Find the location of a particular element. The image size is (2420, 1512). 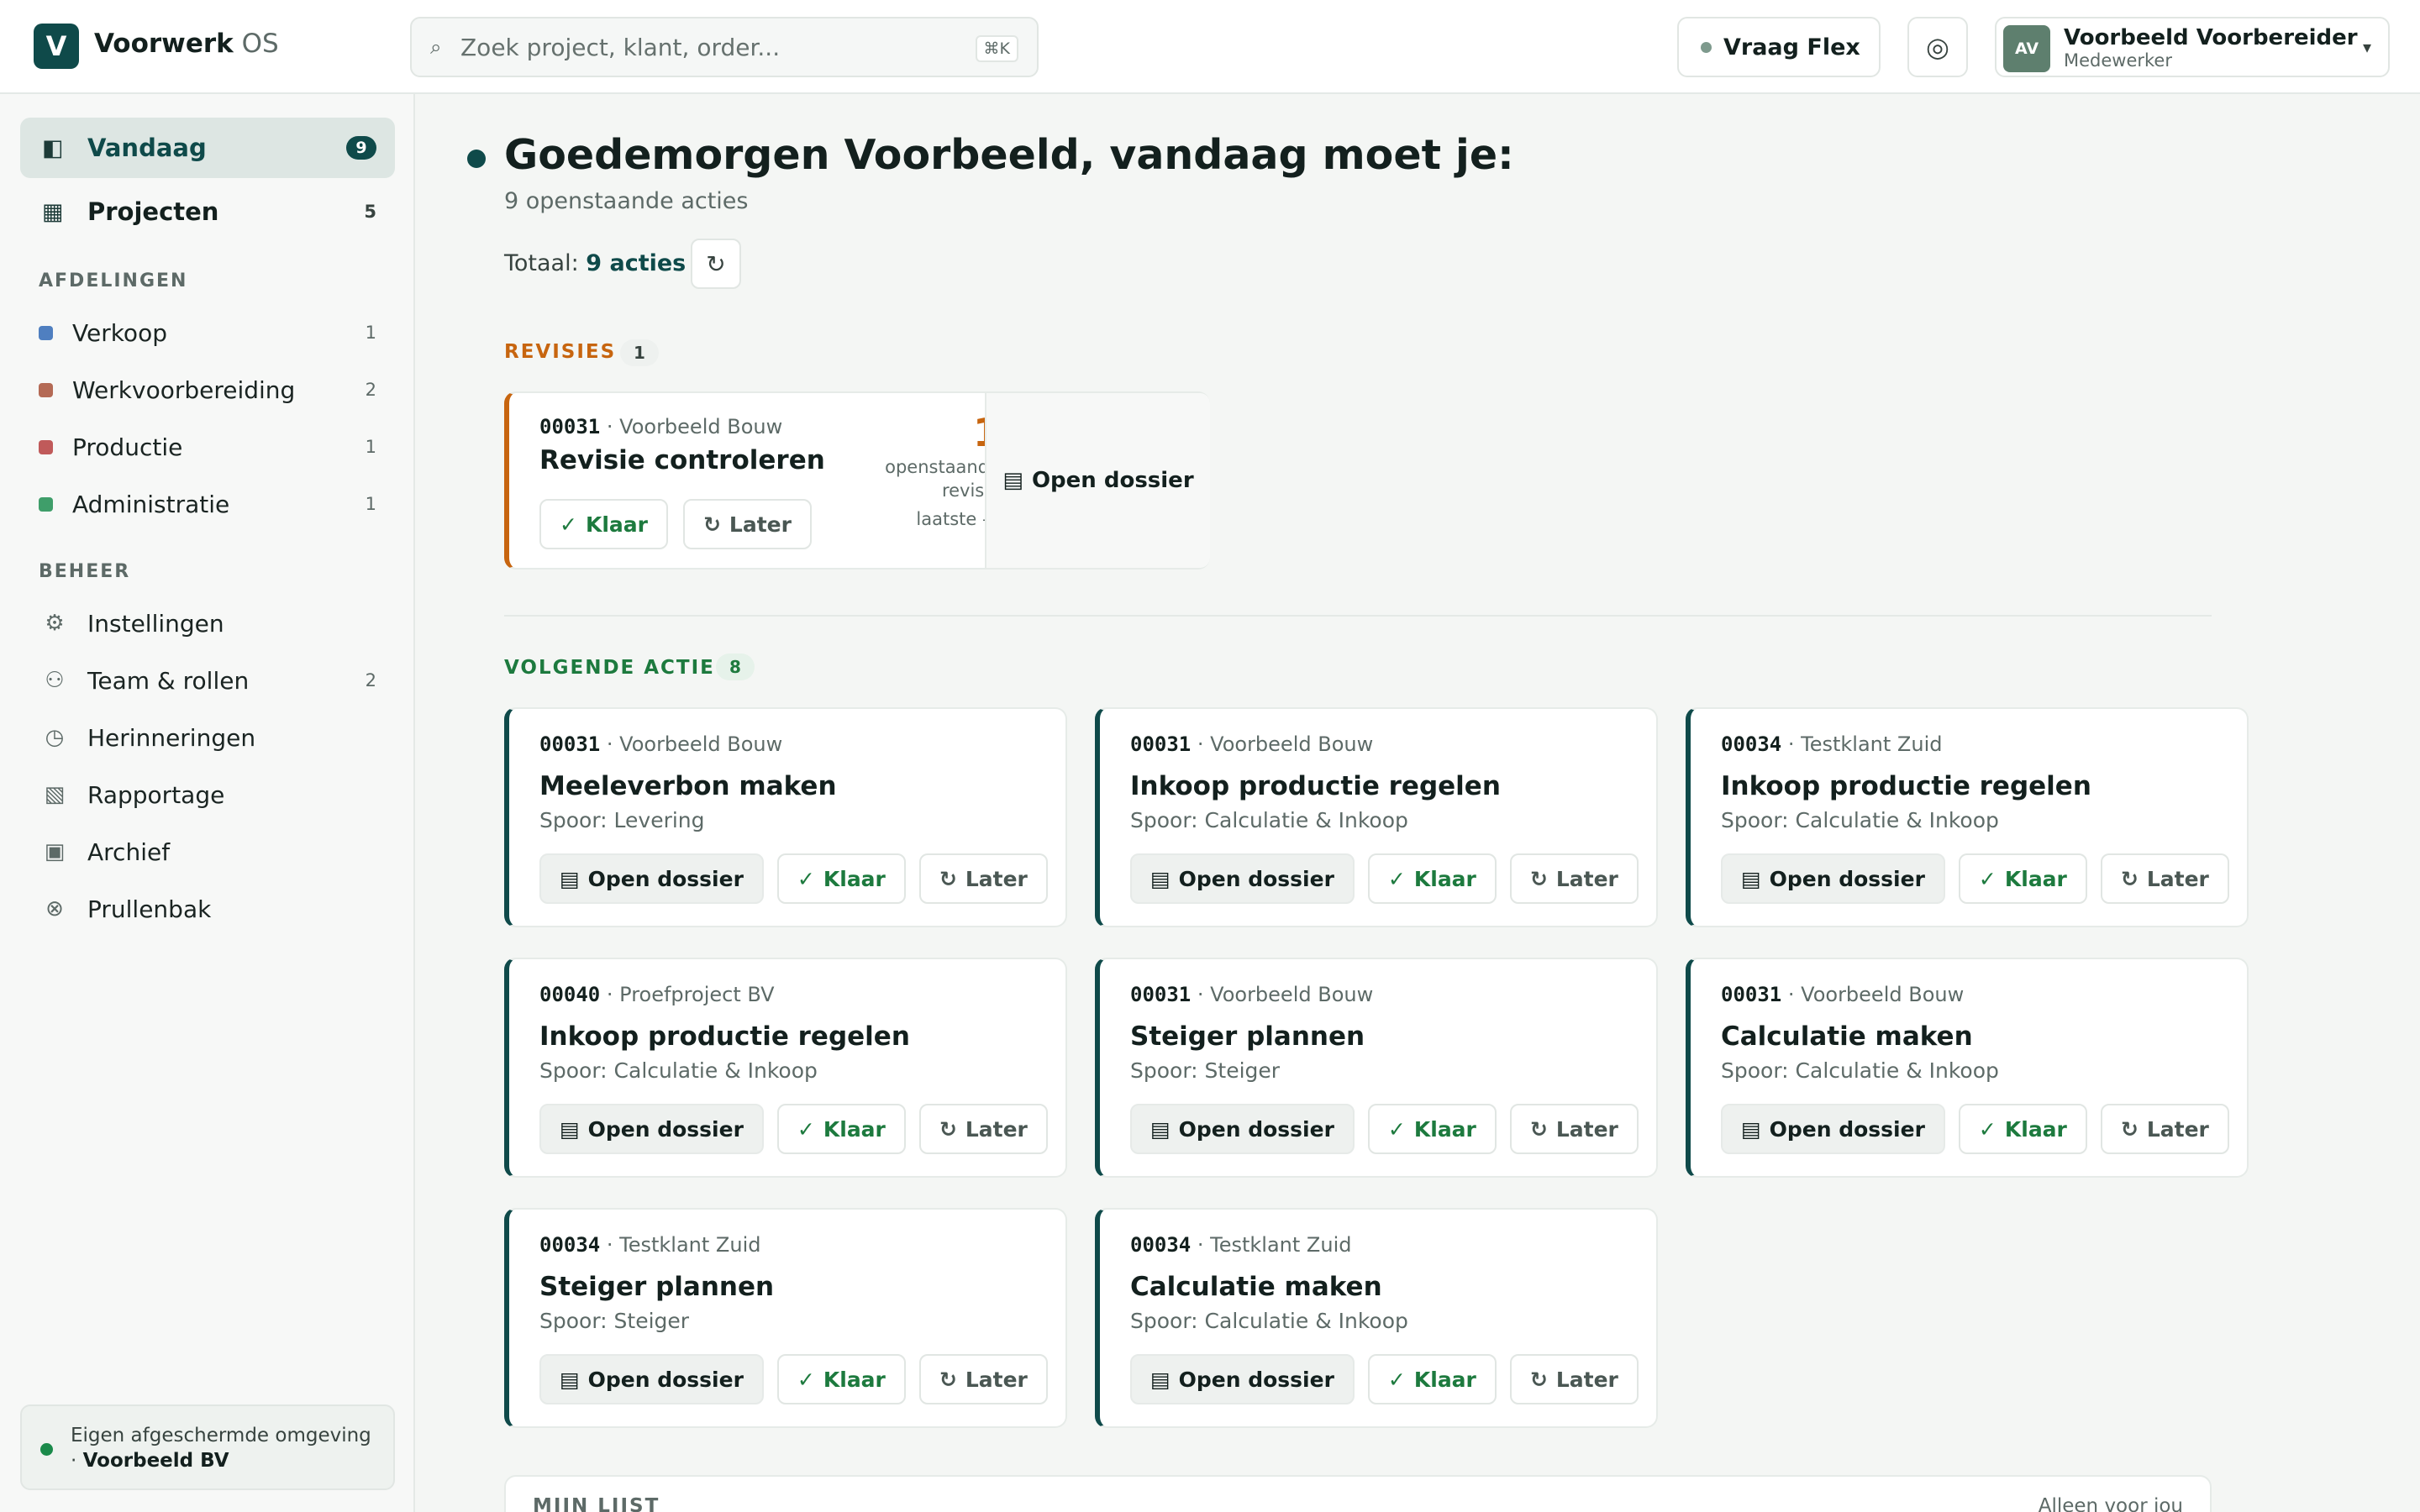

count-badge: 9 is located at coordinates (361, 148).